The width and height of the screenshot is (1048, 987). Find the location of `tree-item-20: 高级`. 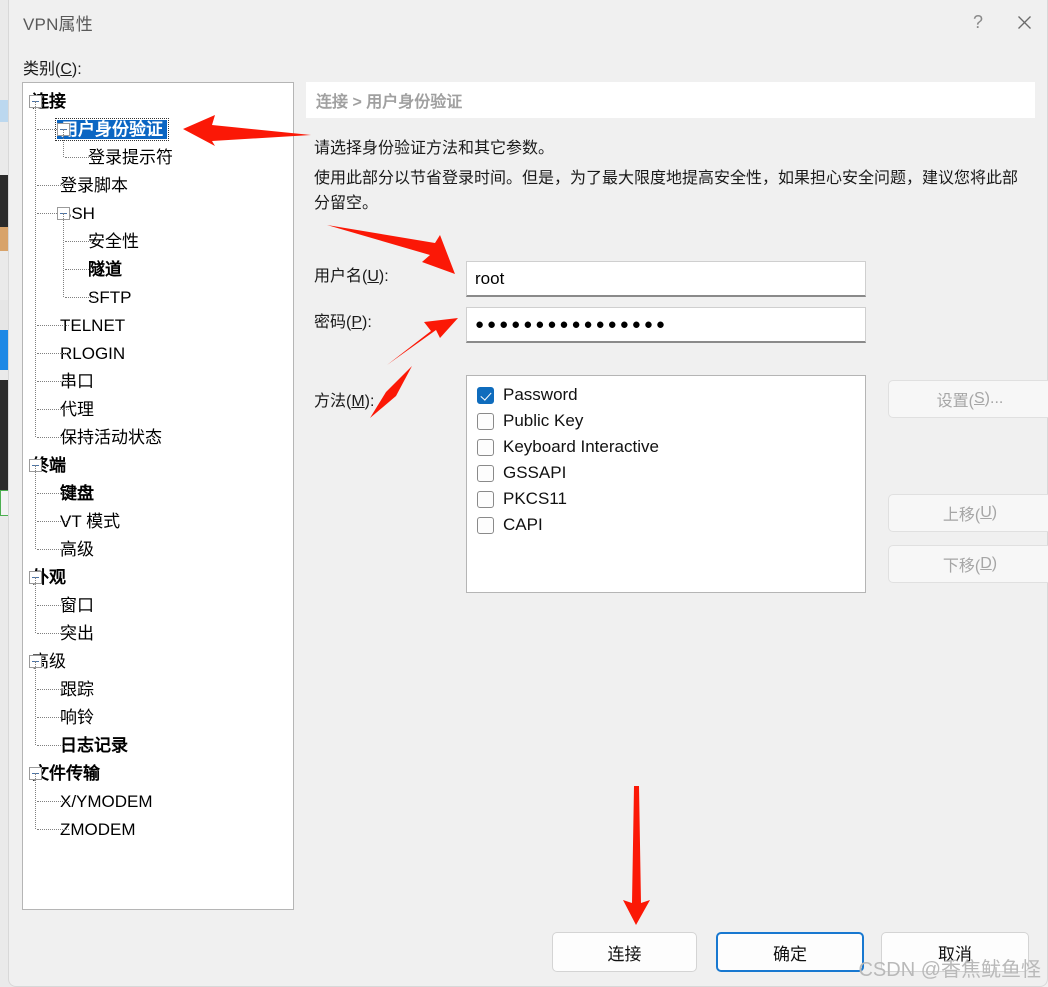

tree-item-20: 高级 is located at coordinates (158, 661).